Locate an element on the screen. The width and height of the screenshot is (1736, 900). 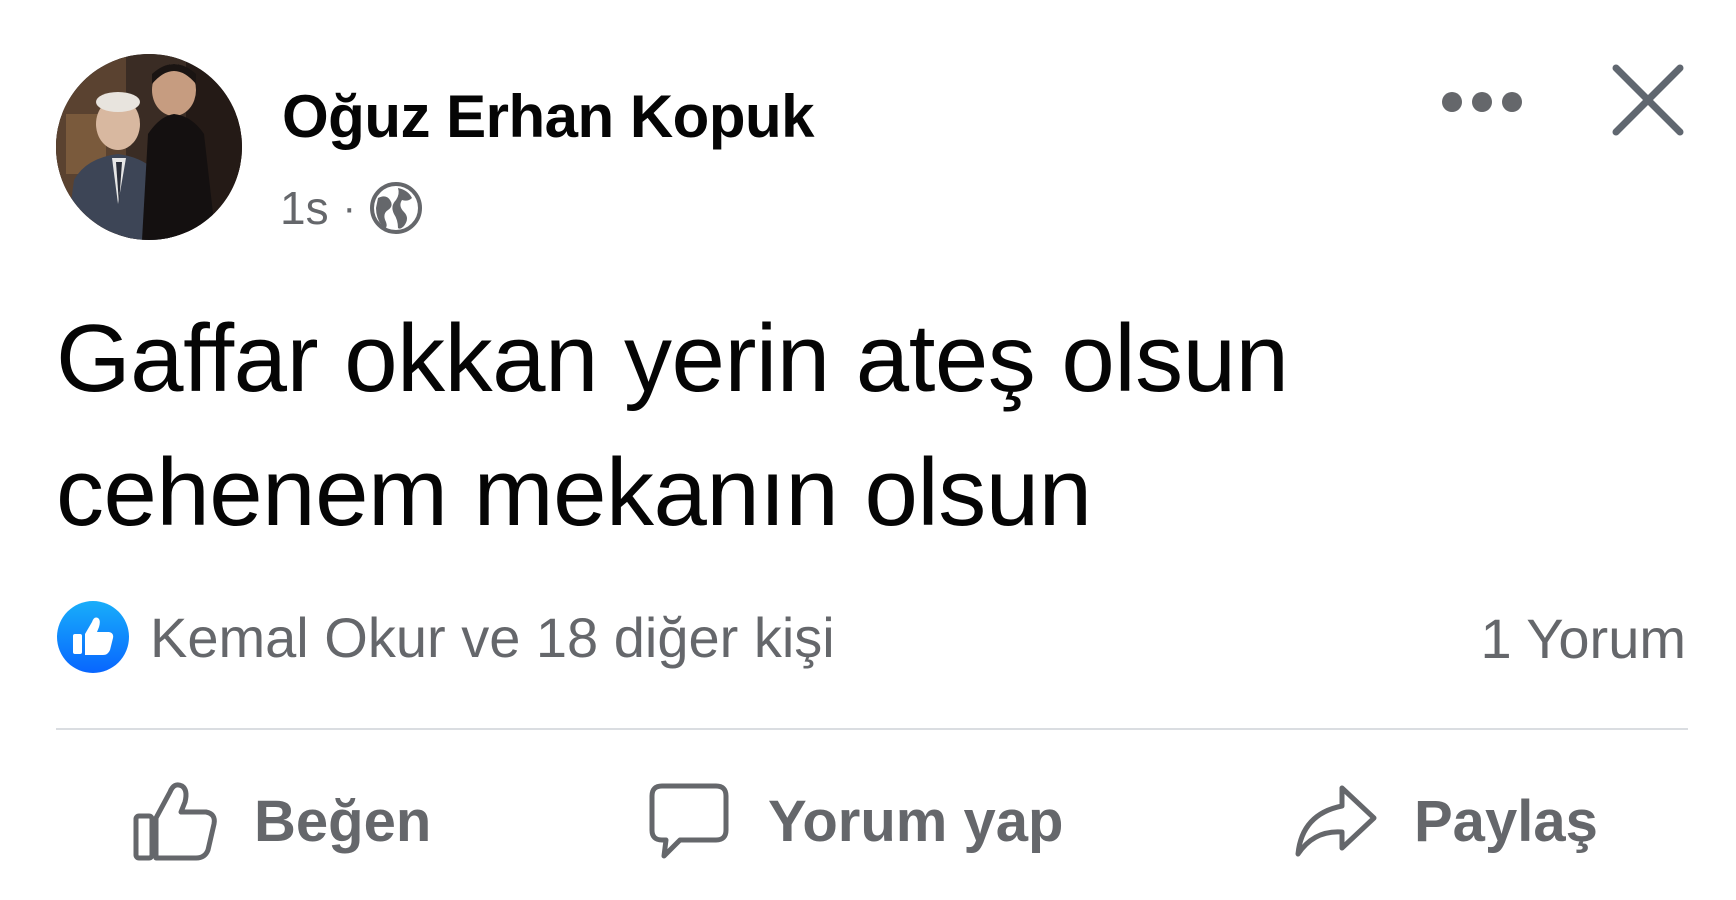
post-meta: 1s · is located at coordinates (352, 208).